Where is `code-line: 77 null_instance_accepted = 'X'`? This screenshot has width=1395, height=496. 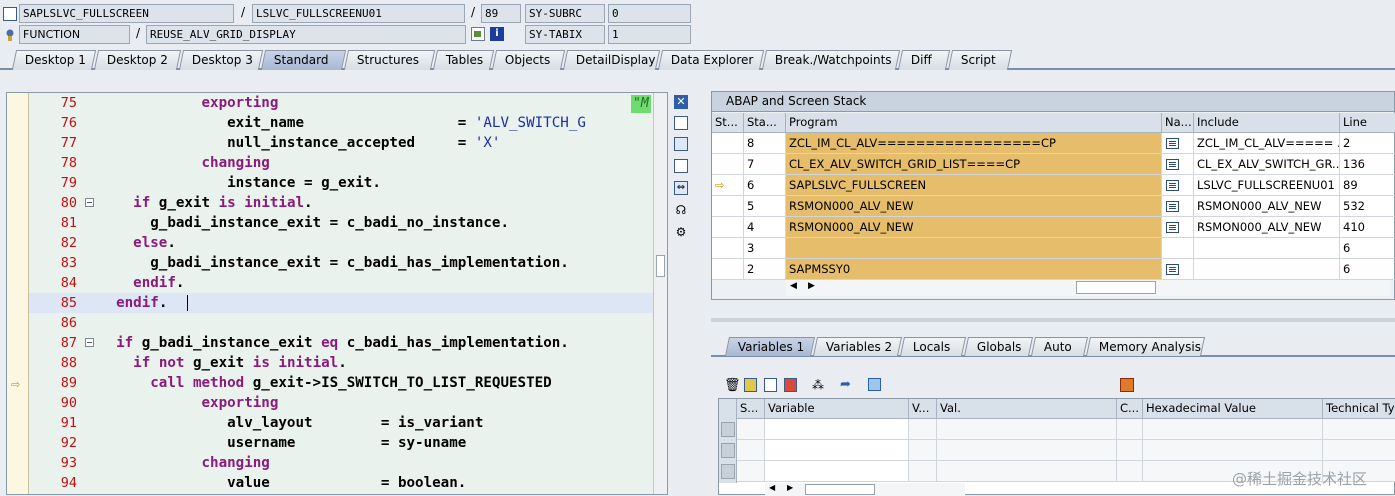
code-line: 77 null_instance_accepted = 'X' is located at coordinates (341, 143).